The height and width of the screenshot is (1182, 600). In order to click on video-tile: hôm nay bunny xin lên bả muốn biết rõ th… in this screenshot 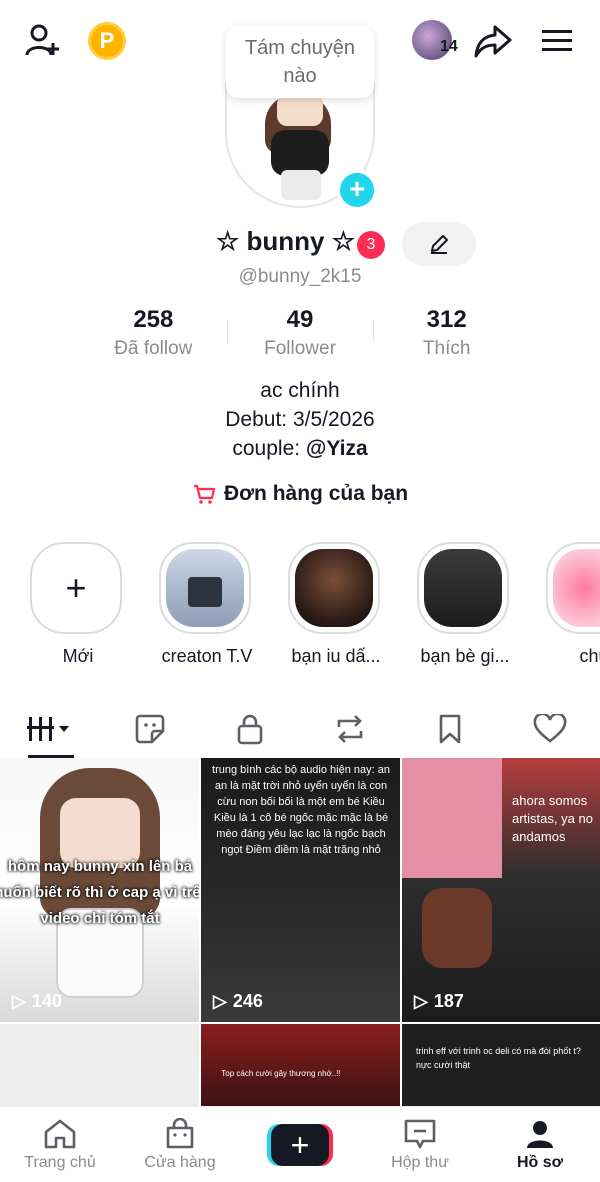, I will do `click(99, 890)`.